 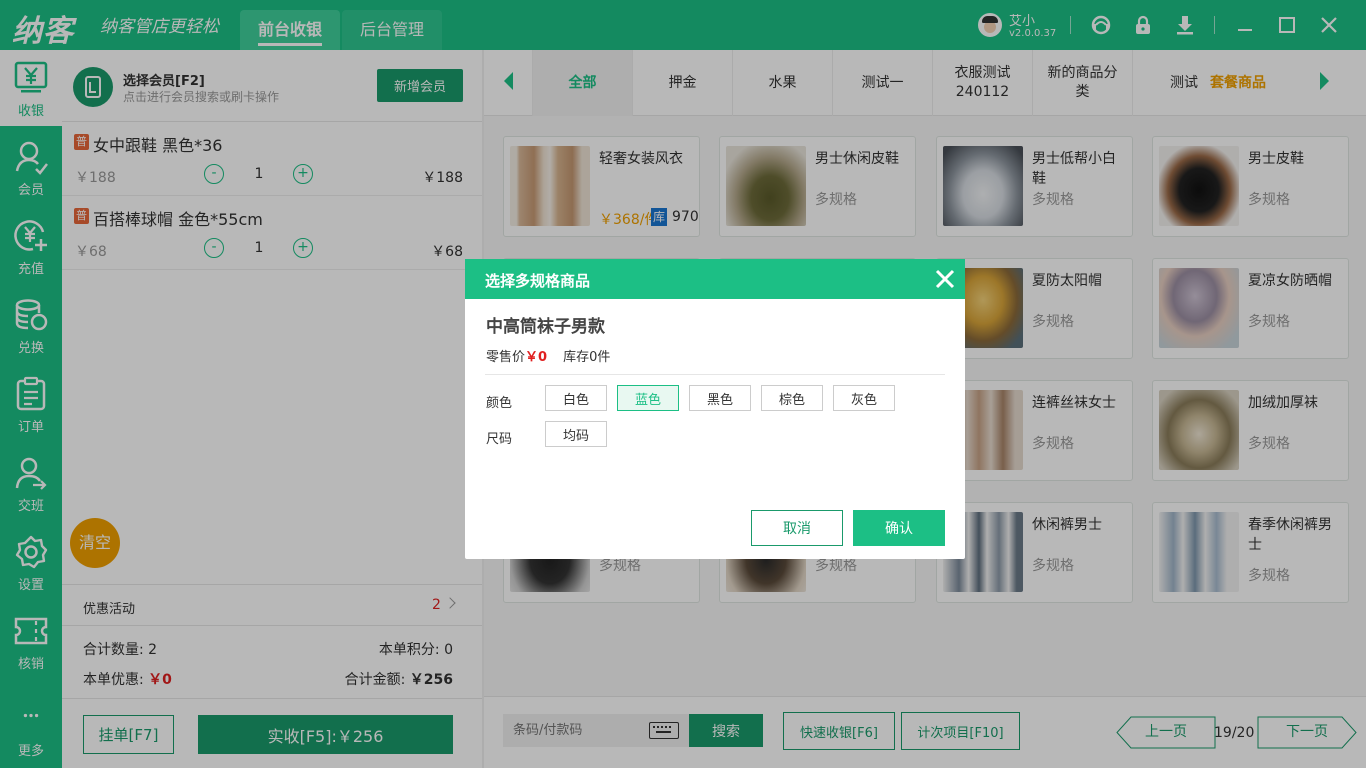 What do you see at coordinates (899, 528) in the screenshot?
I see `confirm-button: 确认` at bounding box center [899, 528].